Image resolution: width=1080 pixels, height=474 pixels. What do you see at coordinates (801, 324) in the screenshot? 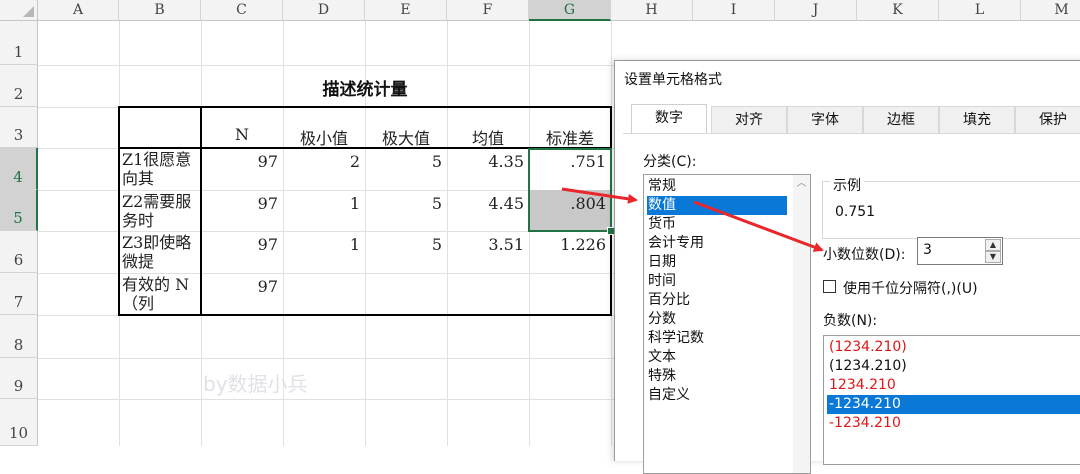
I see `category-scrollbar: ︿` at bounding box center [801, 324].